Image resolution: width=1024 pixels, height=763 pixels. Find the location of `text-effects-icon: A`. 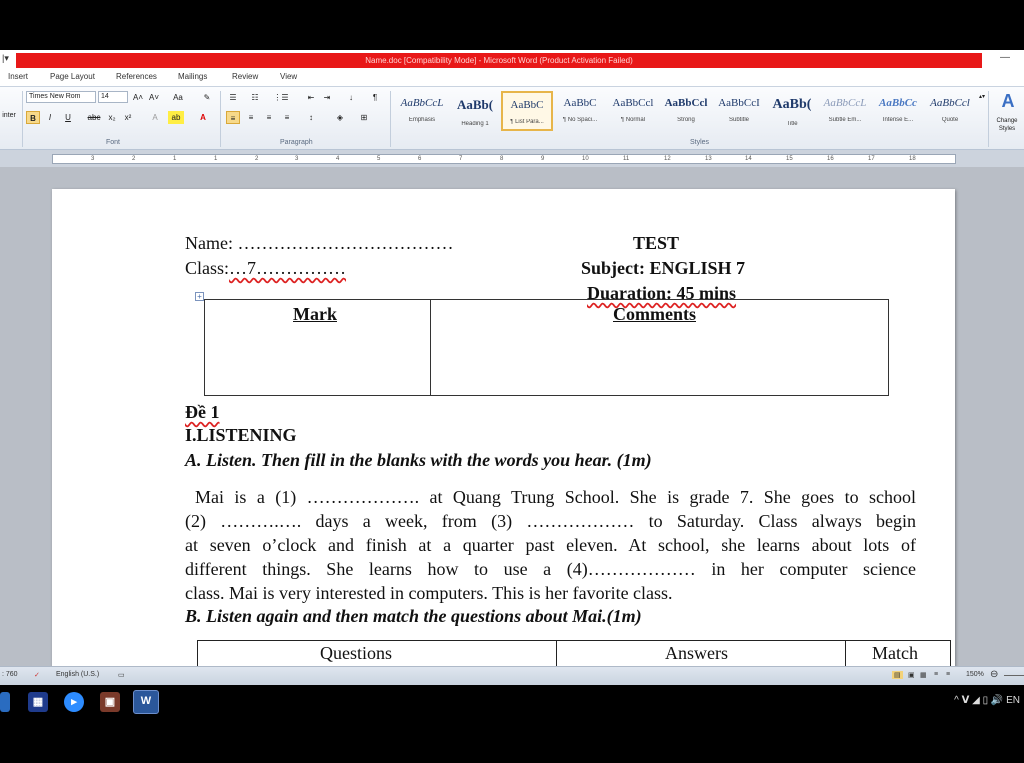

text-effects-icon: A is located at coordinates (155, 117).